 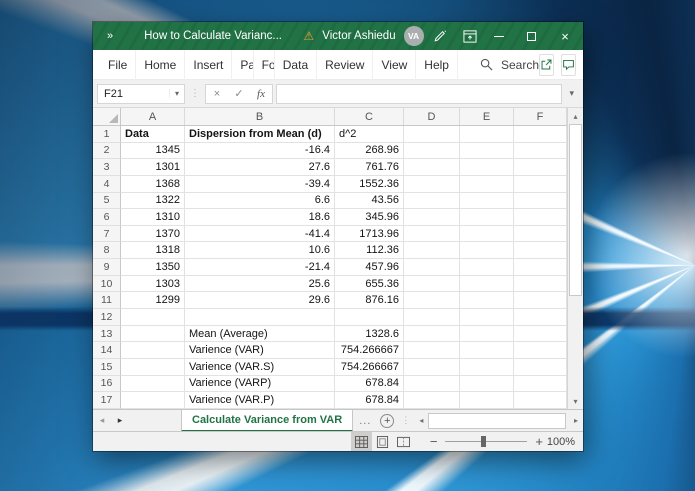 I want to click on cell-B1: Dispersion from Mean (d), so click(x=260, y=134).